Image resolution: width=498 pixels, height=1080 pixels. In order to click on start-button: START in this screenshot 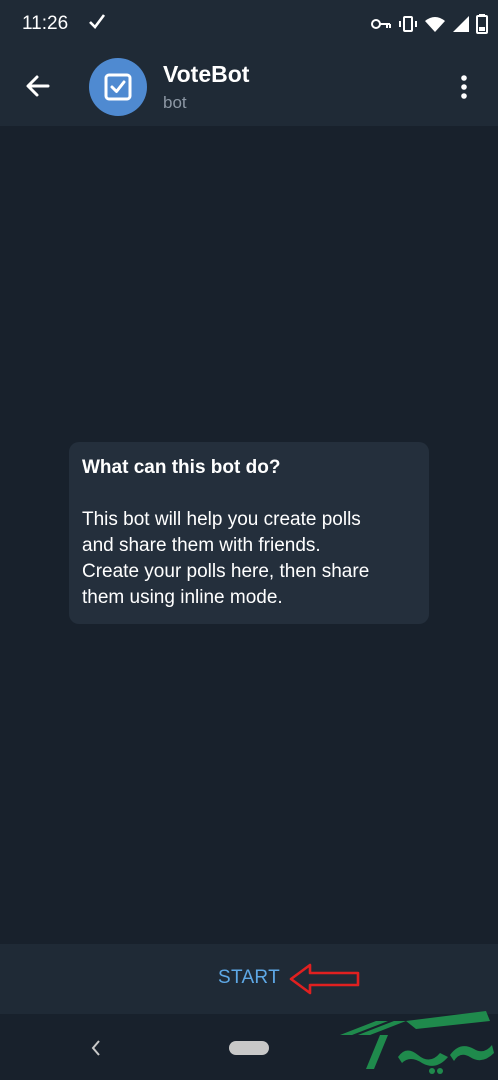, I will do `click(249, 980)`.